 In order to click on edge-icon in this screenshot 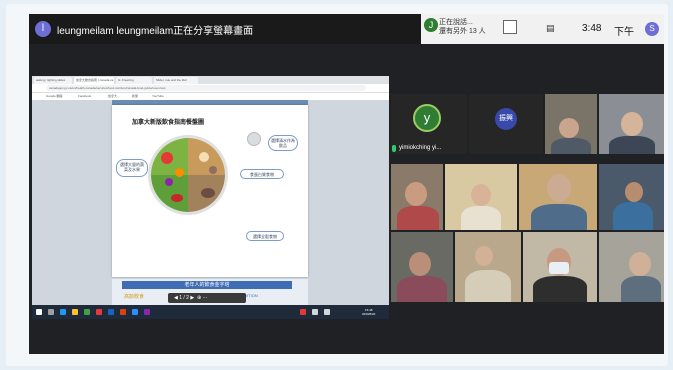, I will do `click(63, 312)`.